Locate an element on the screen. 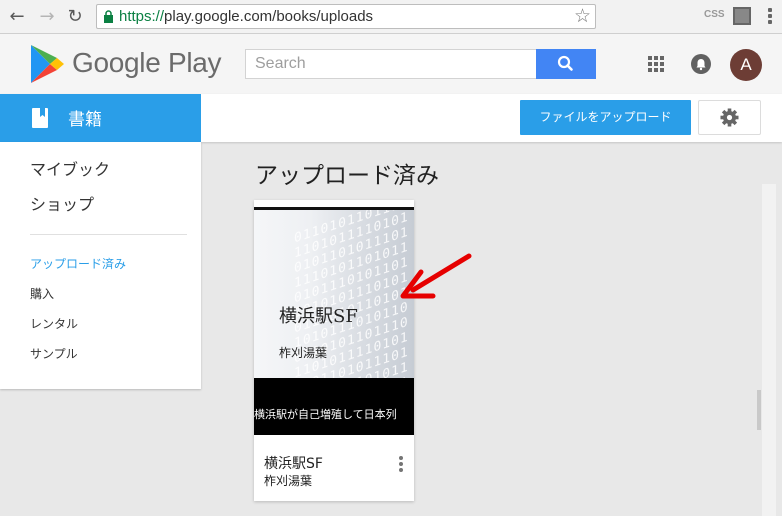  book-title: 横浜駅SF is located at coordinates (293, 463).